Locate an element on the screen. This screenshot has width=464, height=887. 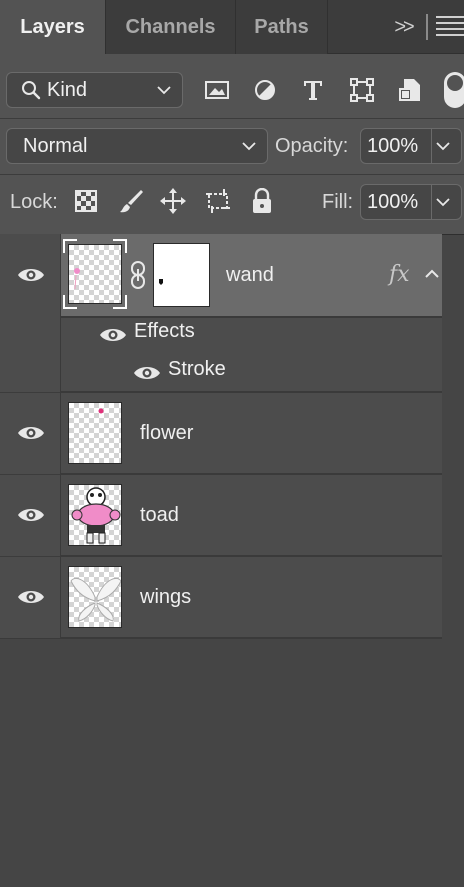
fill-field: 100% is located at coordinates (411, 202).